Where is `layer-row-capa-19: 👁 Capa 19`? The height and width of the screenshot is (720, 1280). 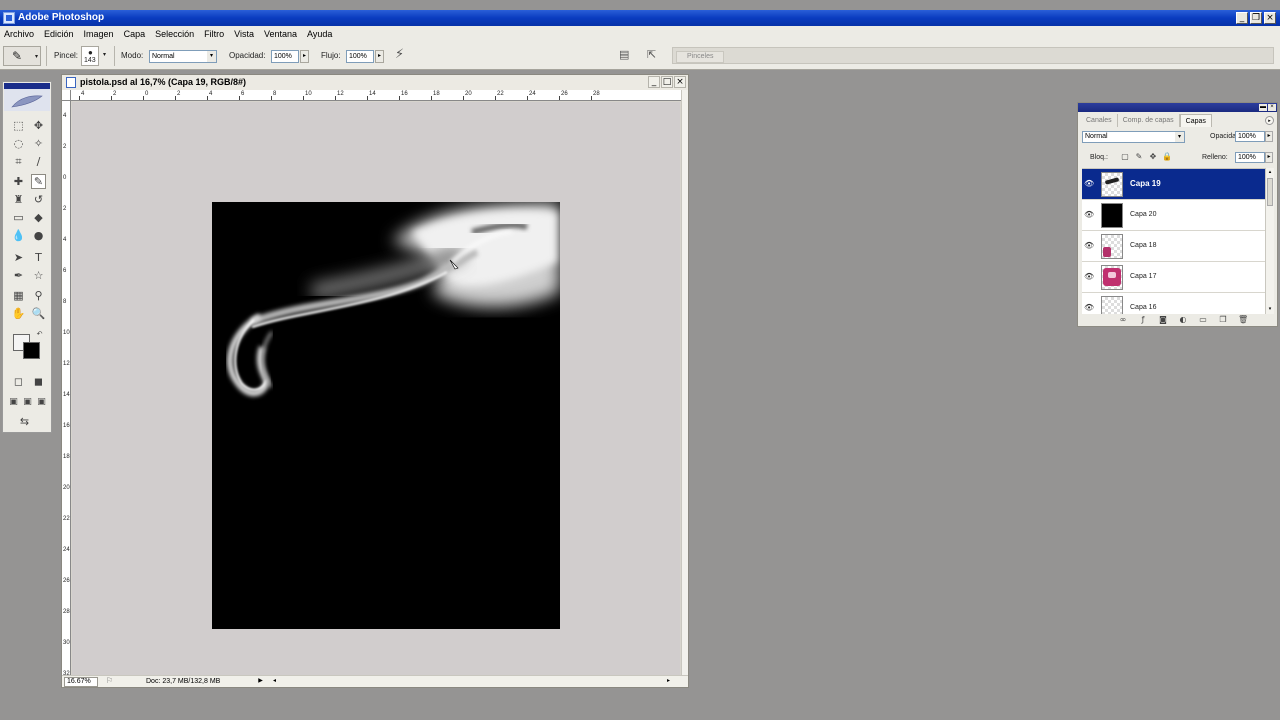
layer-row-capa-19: 👁 Capa 19 is located at coordinates (1173, 184).